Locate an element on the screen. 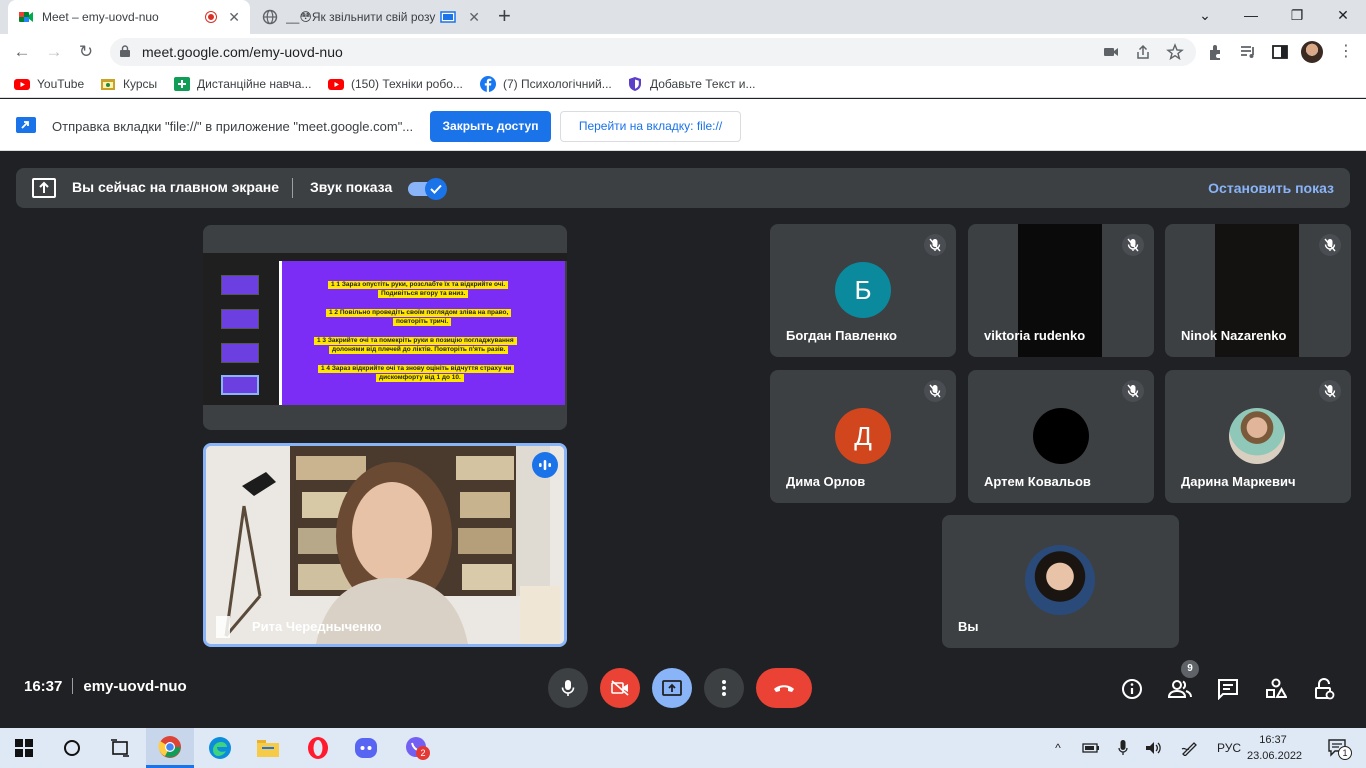  close-window-button: ✕ is located at coordinates (1343, 15).